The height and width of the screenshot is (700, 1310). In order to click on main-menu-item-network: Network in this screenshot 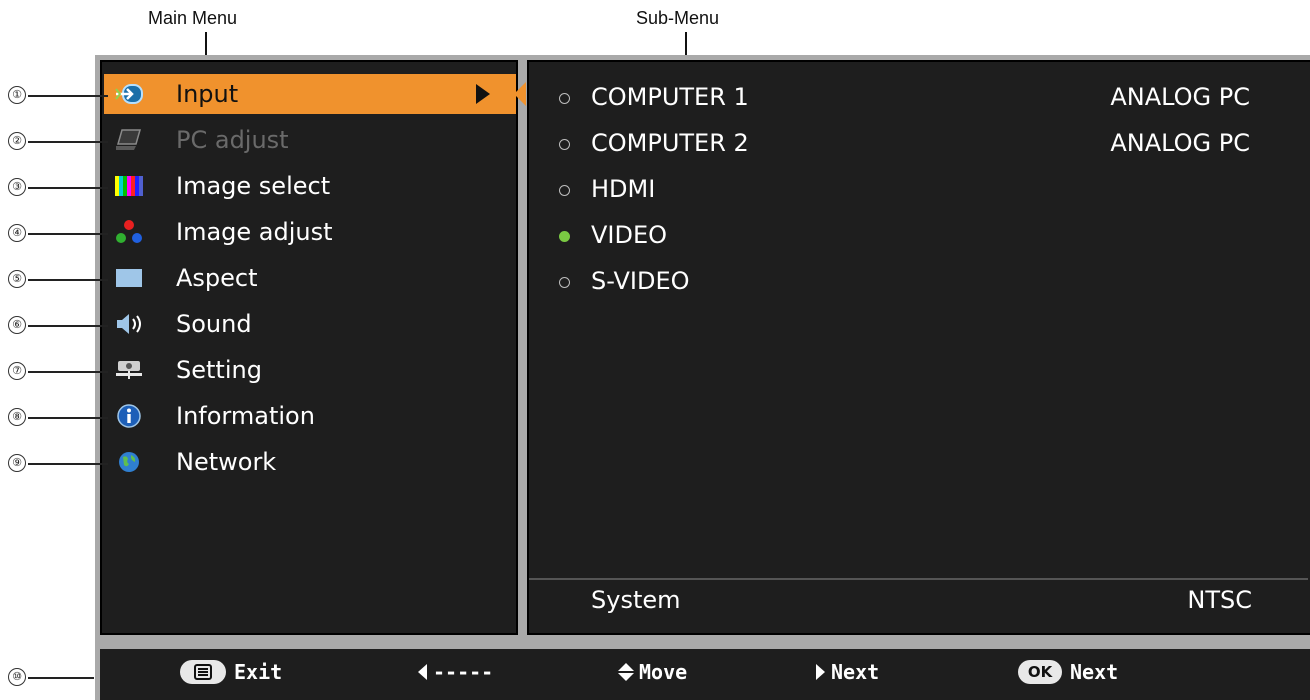, I will do `click(310, 462)`.